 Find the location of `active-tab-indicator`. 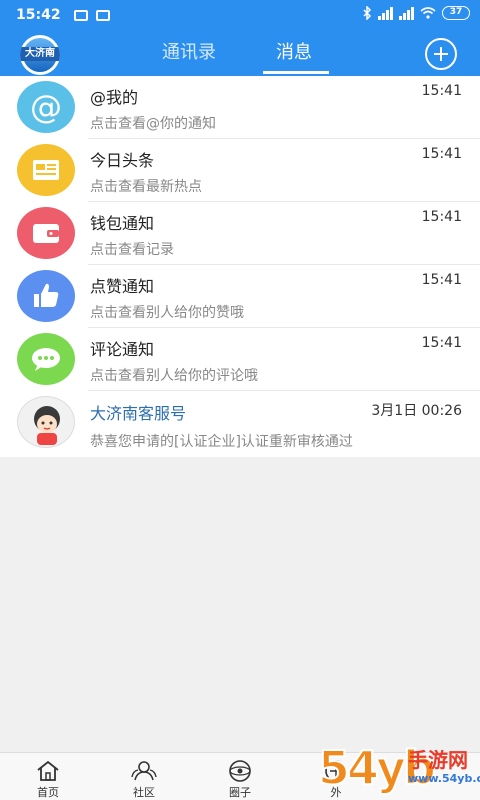

active-tab-indicator is located at coordinates (296, 72).